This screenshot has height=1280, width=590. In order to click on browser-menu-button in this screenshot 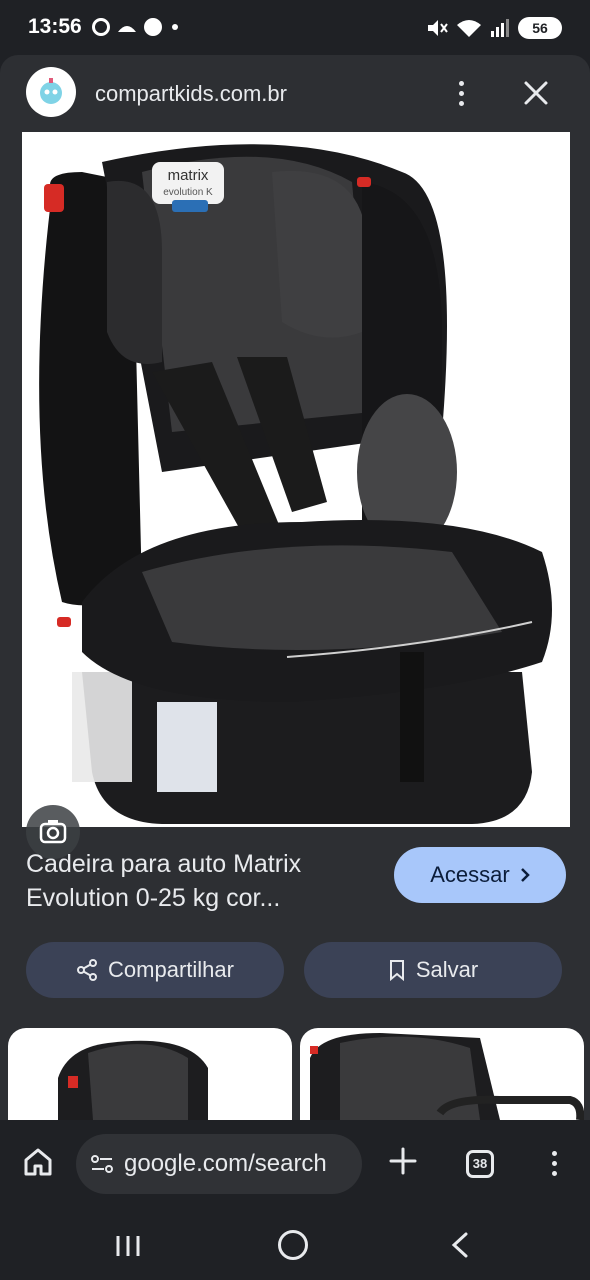, I will do `click(554, 1163)`.